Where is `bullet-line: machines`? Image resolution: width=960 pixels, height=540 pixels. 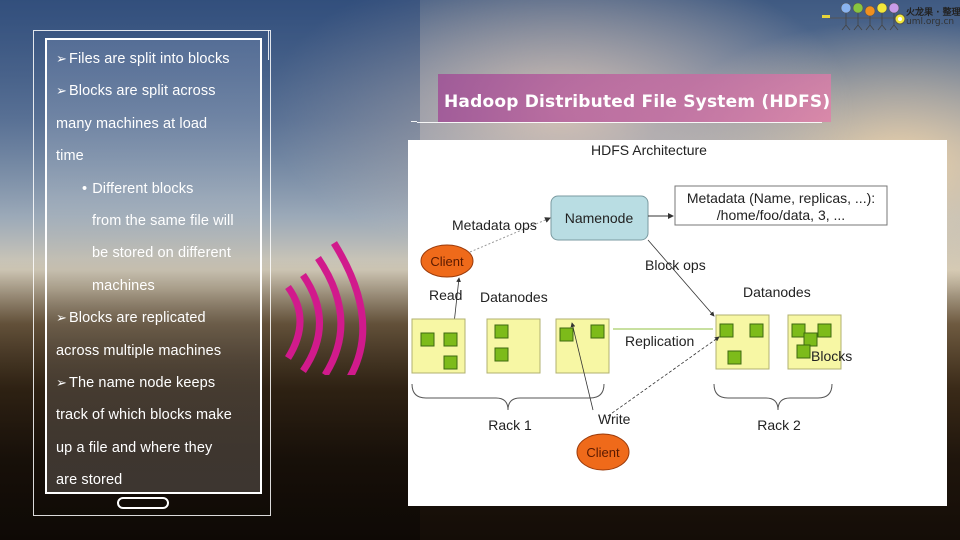
bullet-line: machines is located at coordinates (161, 286).